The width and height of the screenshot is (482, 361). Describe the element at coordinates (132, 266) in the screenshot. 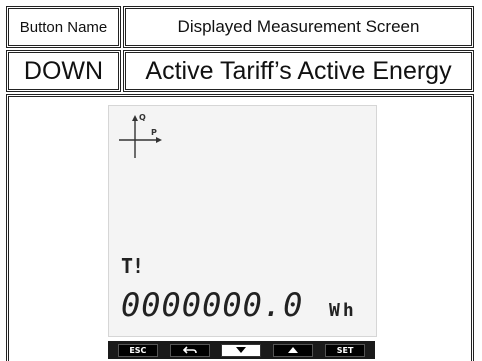

I see `tariff-indicator: T!` at that location.